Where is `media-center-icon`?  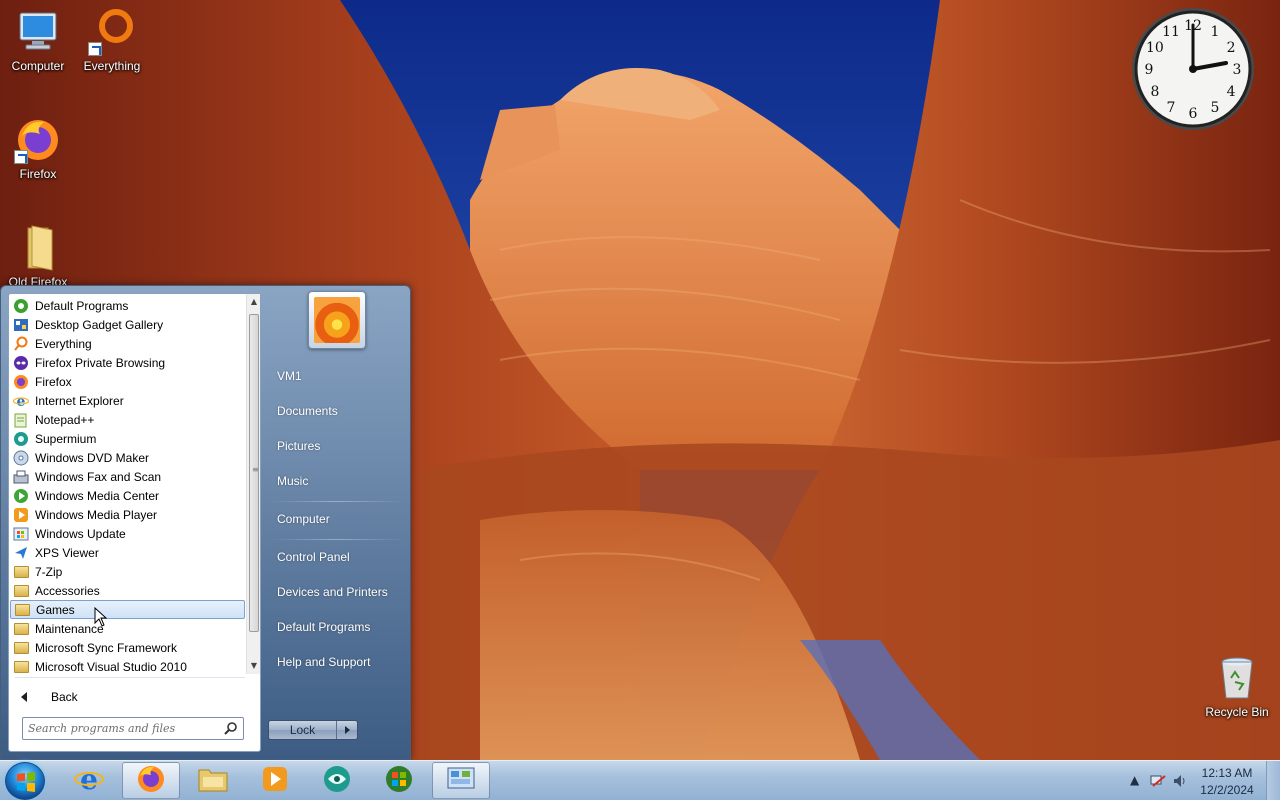 media-center-icon is located at coordinates (21, 496).